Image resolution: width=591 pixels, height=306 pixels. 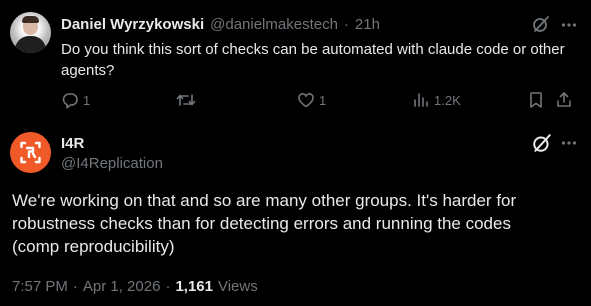 I want to click on tweet-date: Apr 1, 2026, so click(x=122, y=286).